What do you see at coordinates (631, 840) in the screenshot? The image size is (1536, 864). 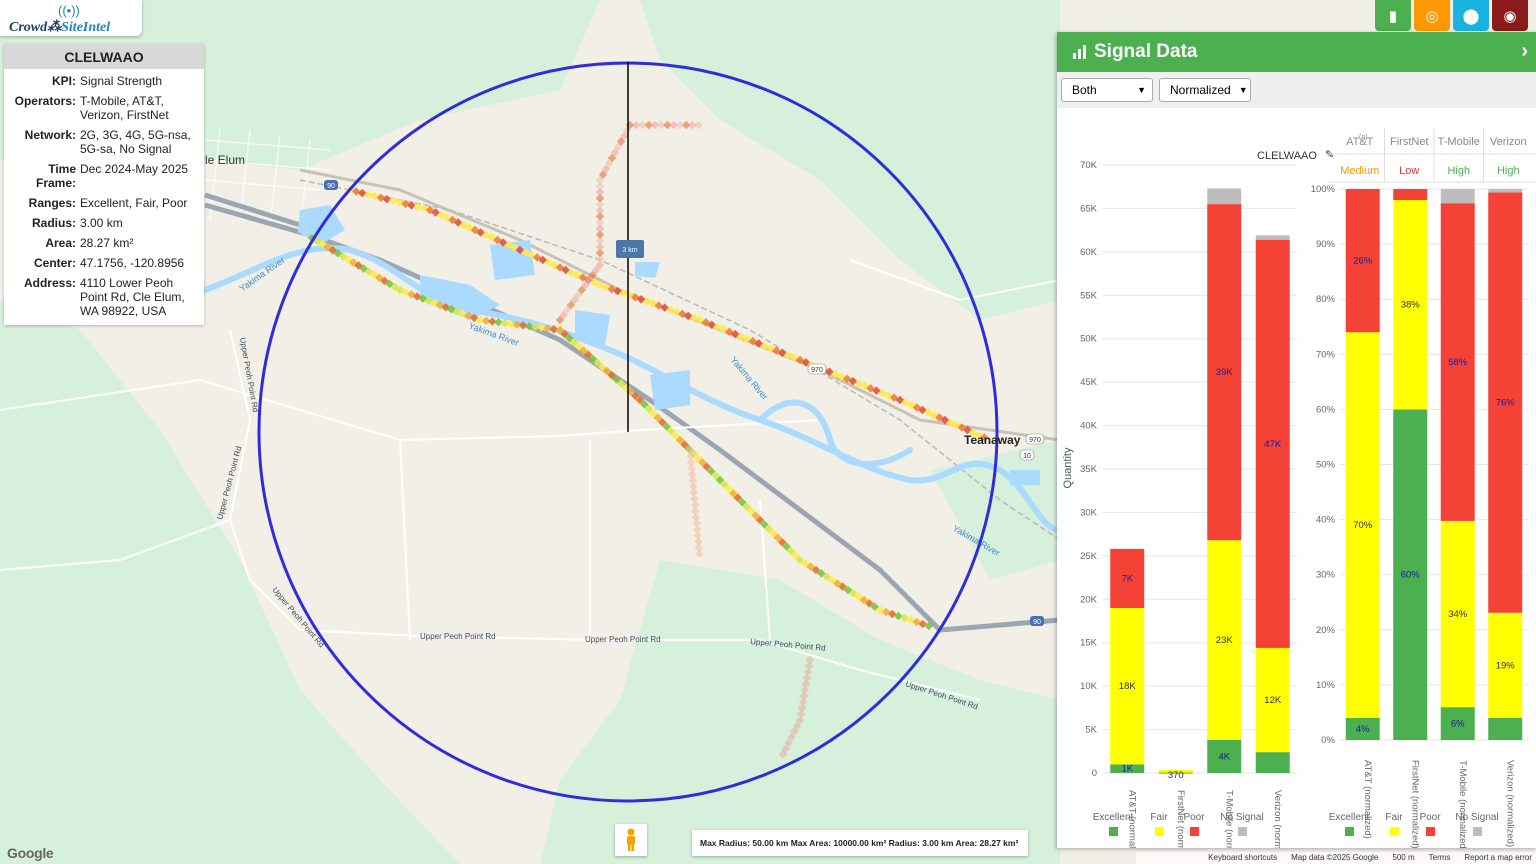 I see `street-view-pegman-icon` at bounding box center [631, 840].